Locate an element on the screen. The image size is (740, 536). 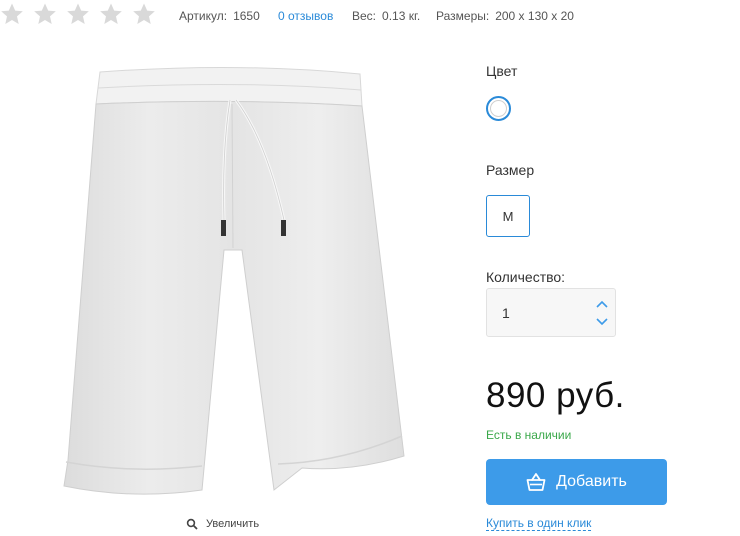
zoom-label: Увеличить is located at coordinates (233, 524).